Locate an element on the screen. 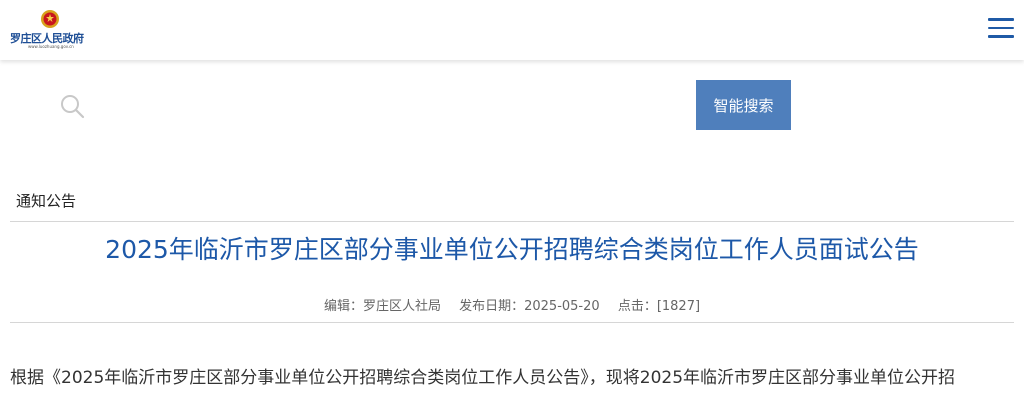 This screenshot has width=1024, height=400. article-meta: 编辑：罗庄区人社局 发布日期：2025-05-20 点击：[1827] is located at coordinates (512, 304).